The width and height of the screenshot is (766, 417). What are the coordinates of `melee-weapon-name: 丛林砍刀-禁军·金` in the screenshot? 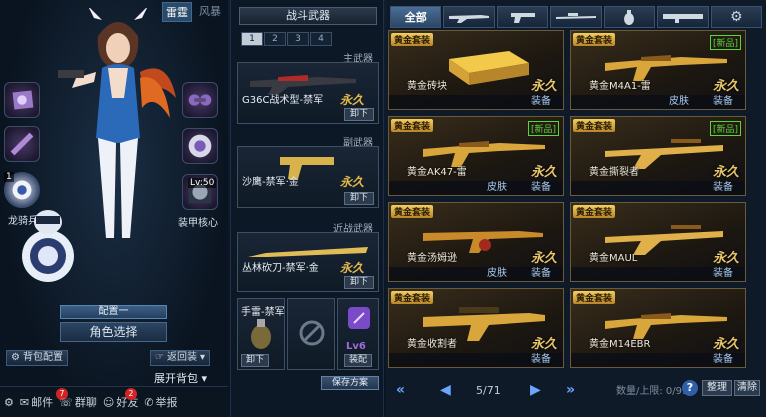 It's located at (280, 268).